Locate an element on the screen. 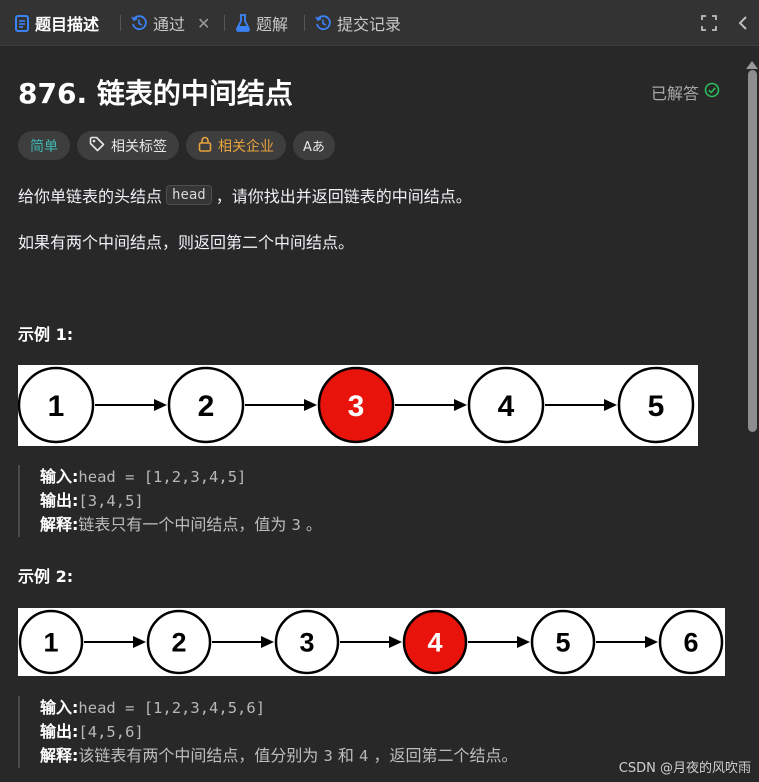 The image size is (759, 782). tab-label: 题目描述 is located at coordinates (67, 24).